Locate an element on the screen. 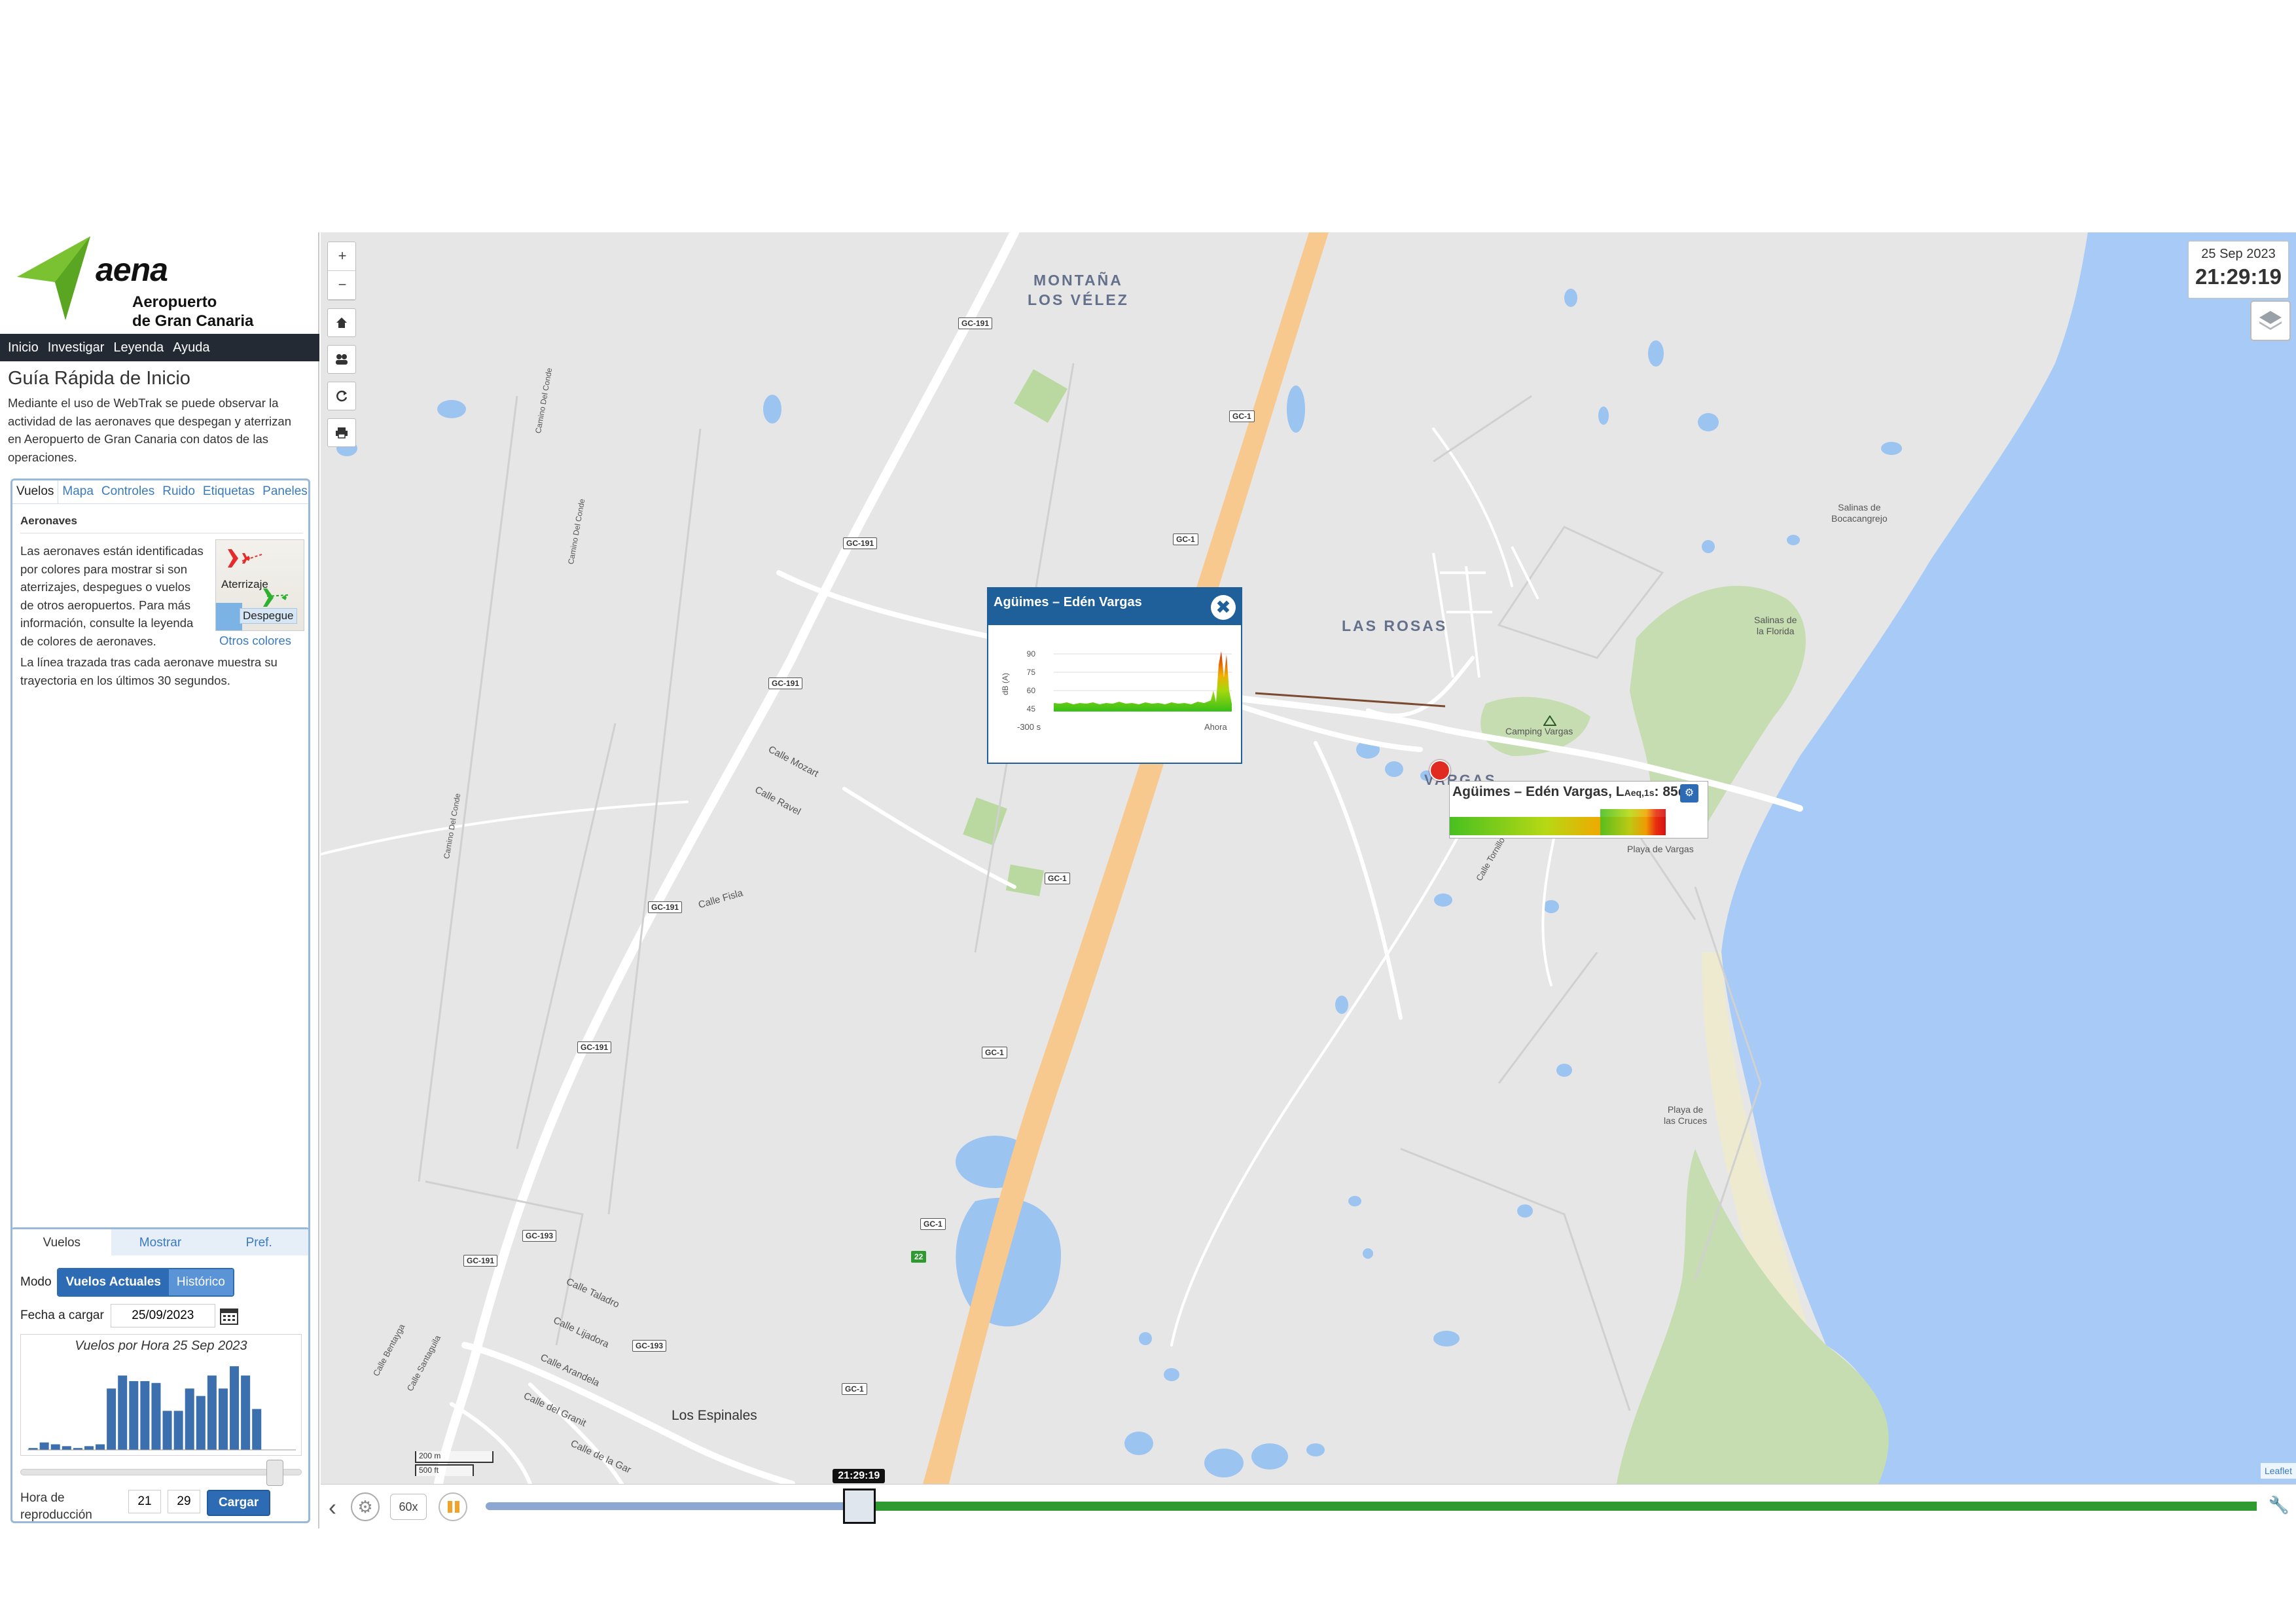 This screenshot has height=1624, width=2296. load-button: Cargar is located at coordinates (239, 1503).